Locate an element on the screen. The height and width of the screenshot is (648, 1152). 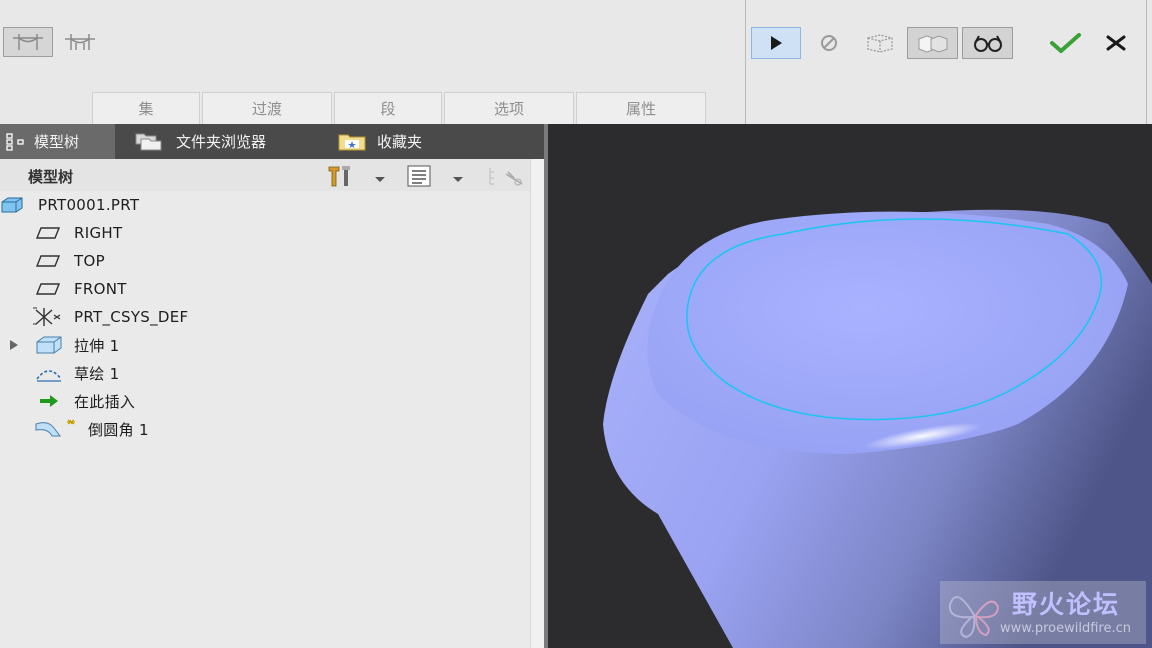
chain-sheet-icon is located at coordinates (28, 42).